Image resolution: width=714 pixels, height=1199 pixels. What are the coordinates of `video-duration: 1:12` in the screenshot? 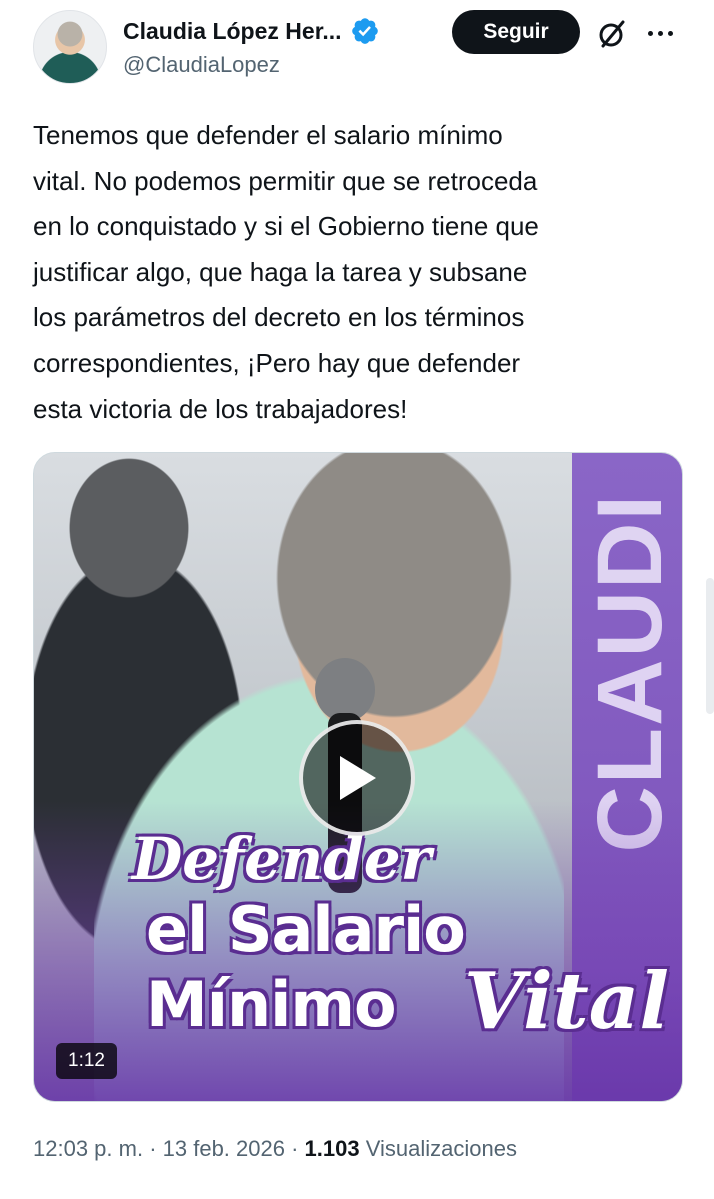 It's located at (86, 1061).